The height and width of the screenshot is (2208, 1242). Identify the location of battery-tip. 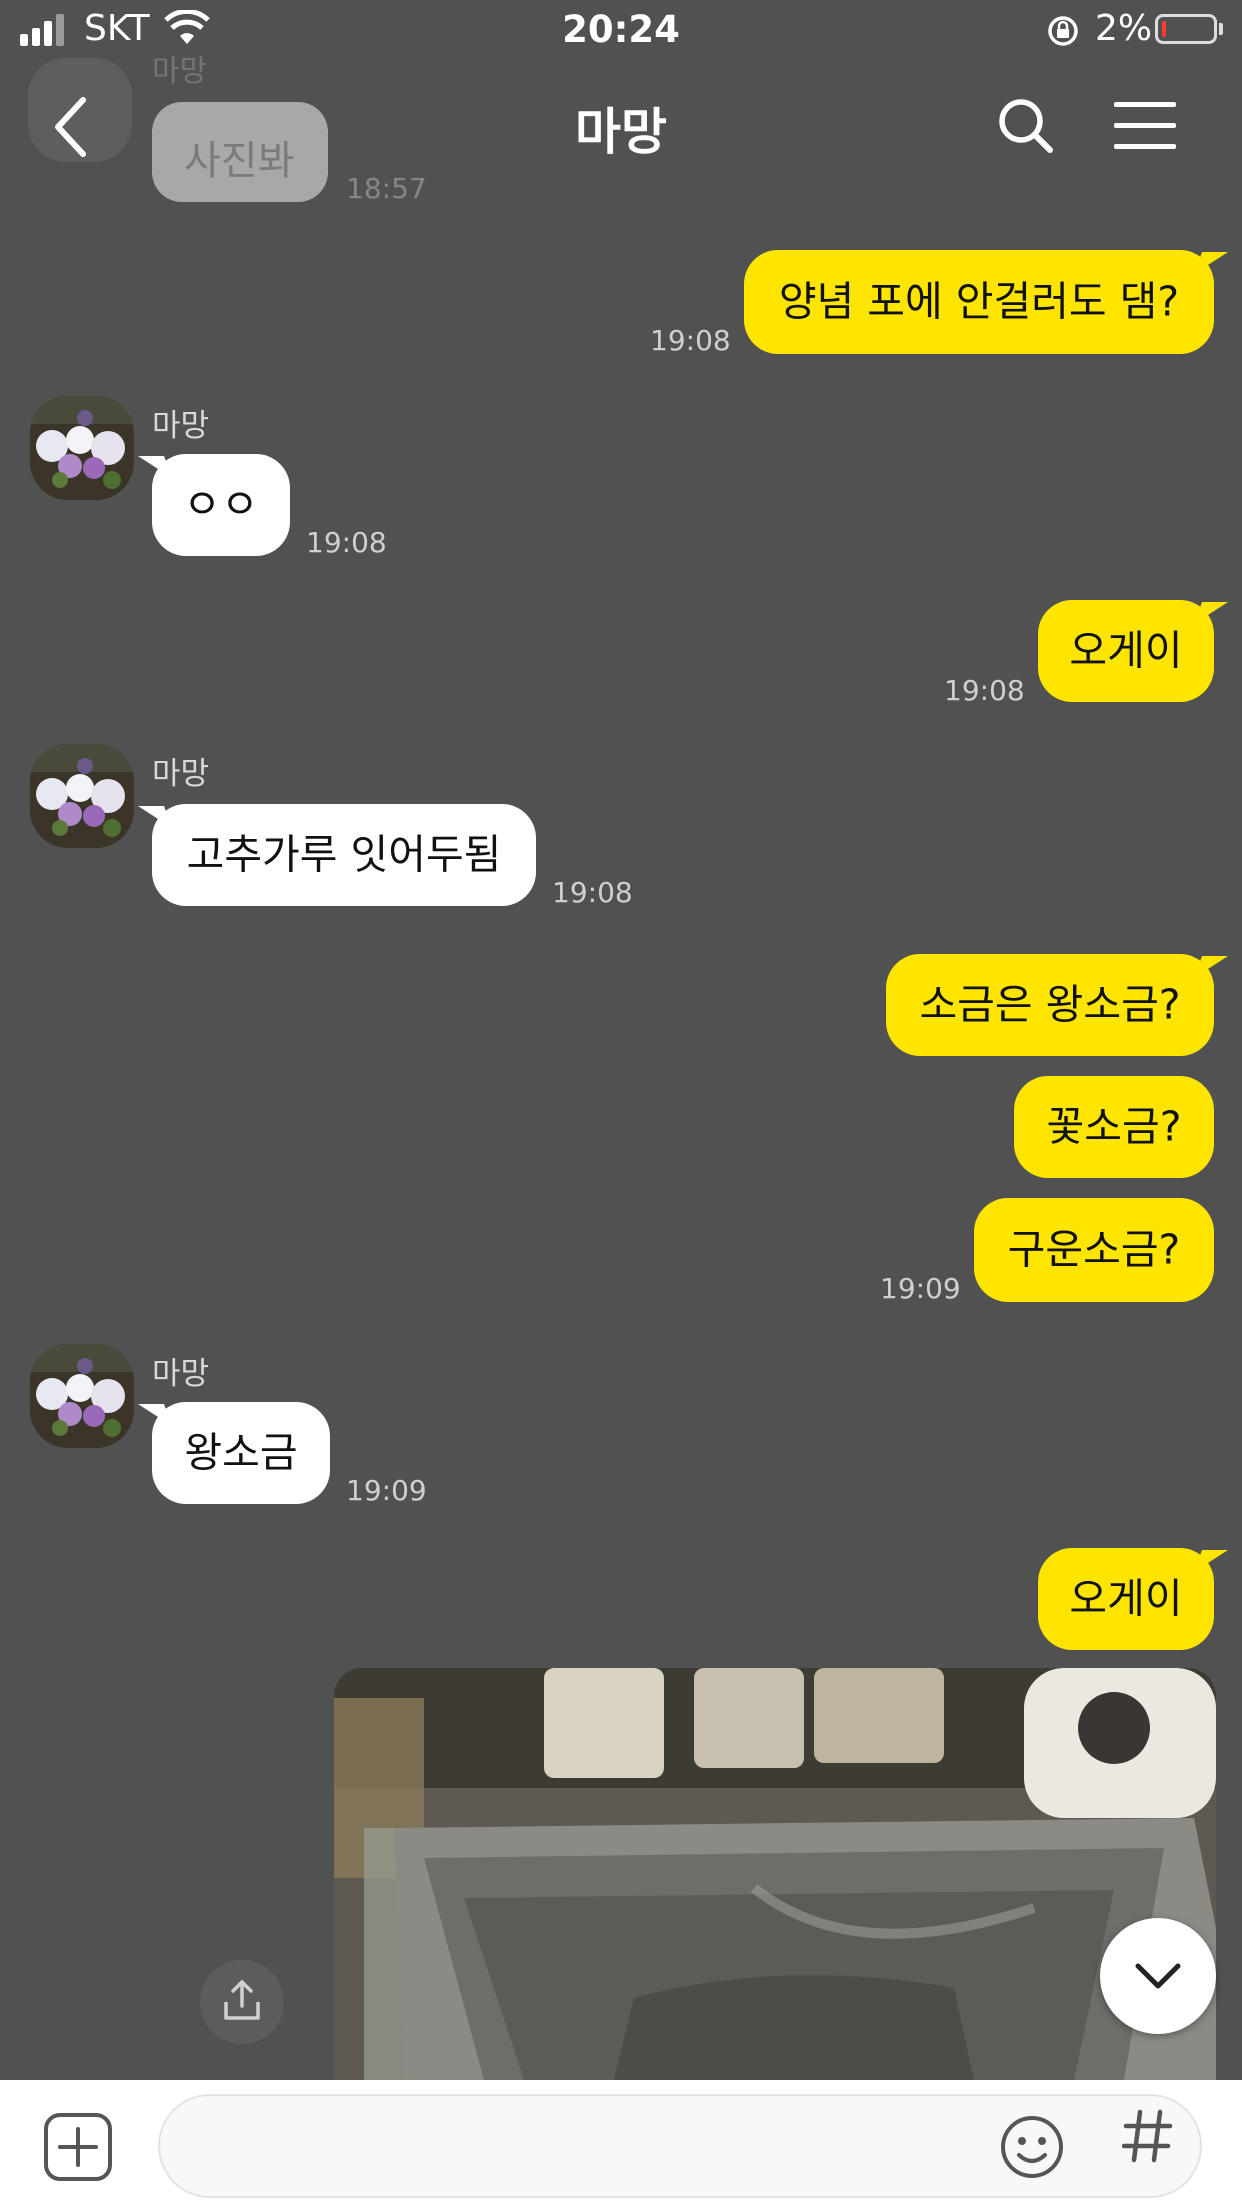
(1221, 29).